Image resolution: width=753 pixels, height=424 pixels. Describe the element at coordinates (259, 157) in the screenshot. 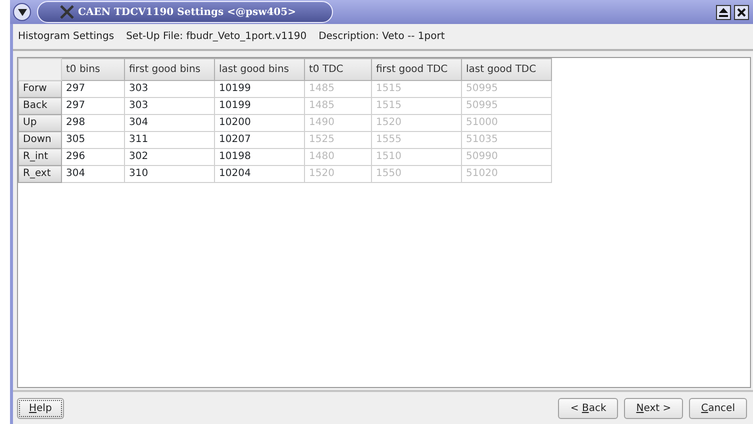

I see `table-cell: 10198` at that location.